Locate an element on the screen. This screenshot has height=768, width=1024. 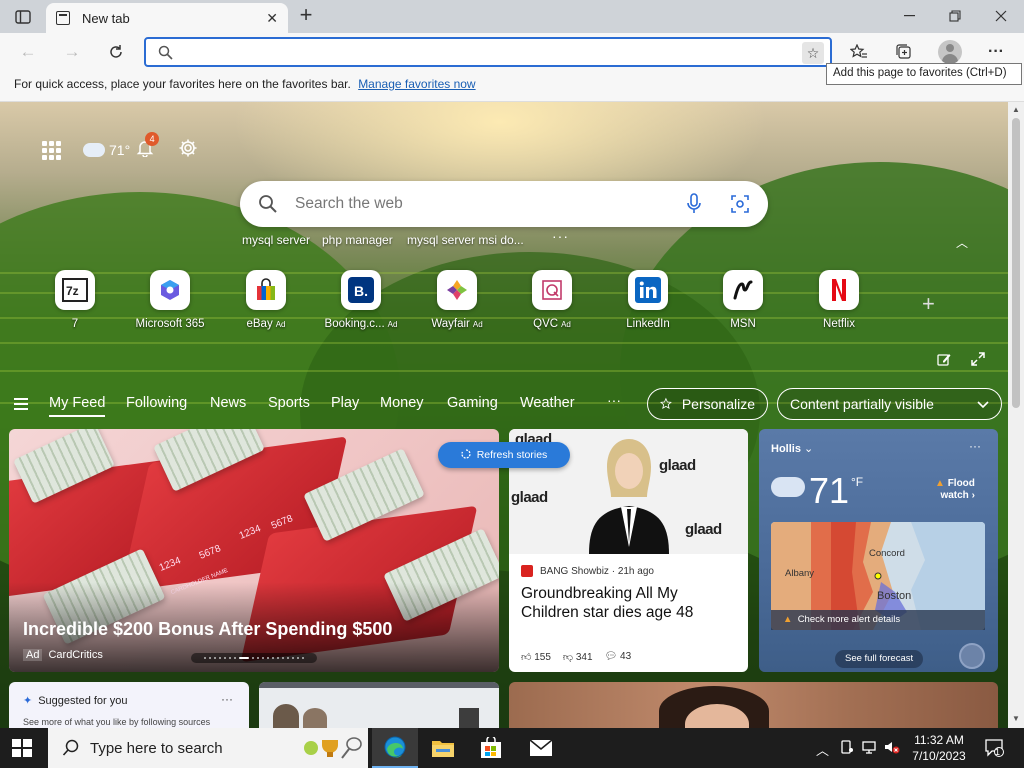
tab-new-tab: New tab ✕ is located at coordinates (167, 18).